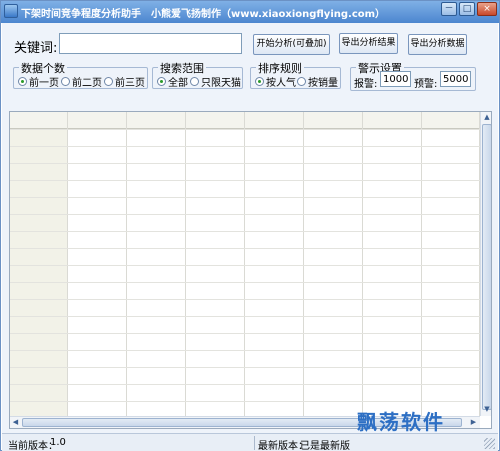  I want to click on radio-scope-all: 全部, so click(172, 81).